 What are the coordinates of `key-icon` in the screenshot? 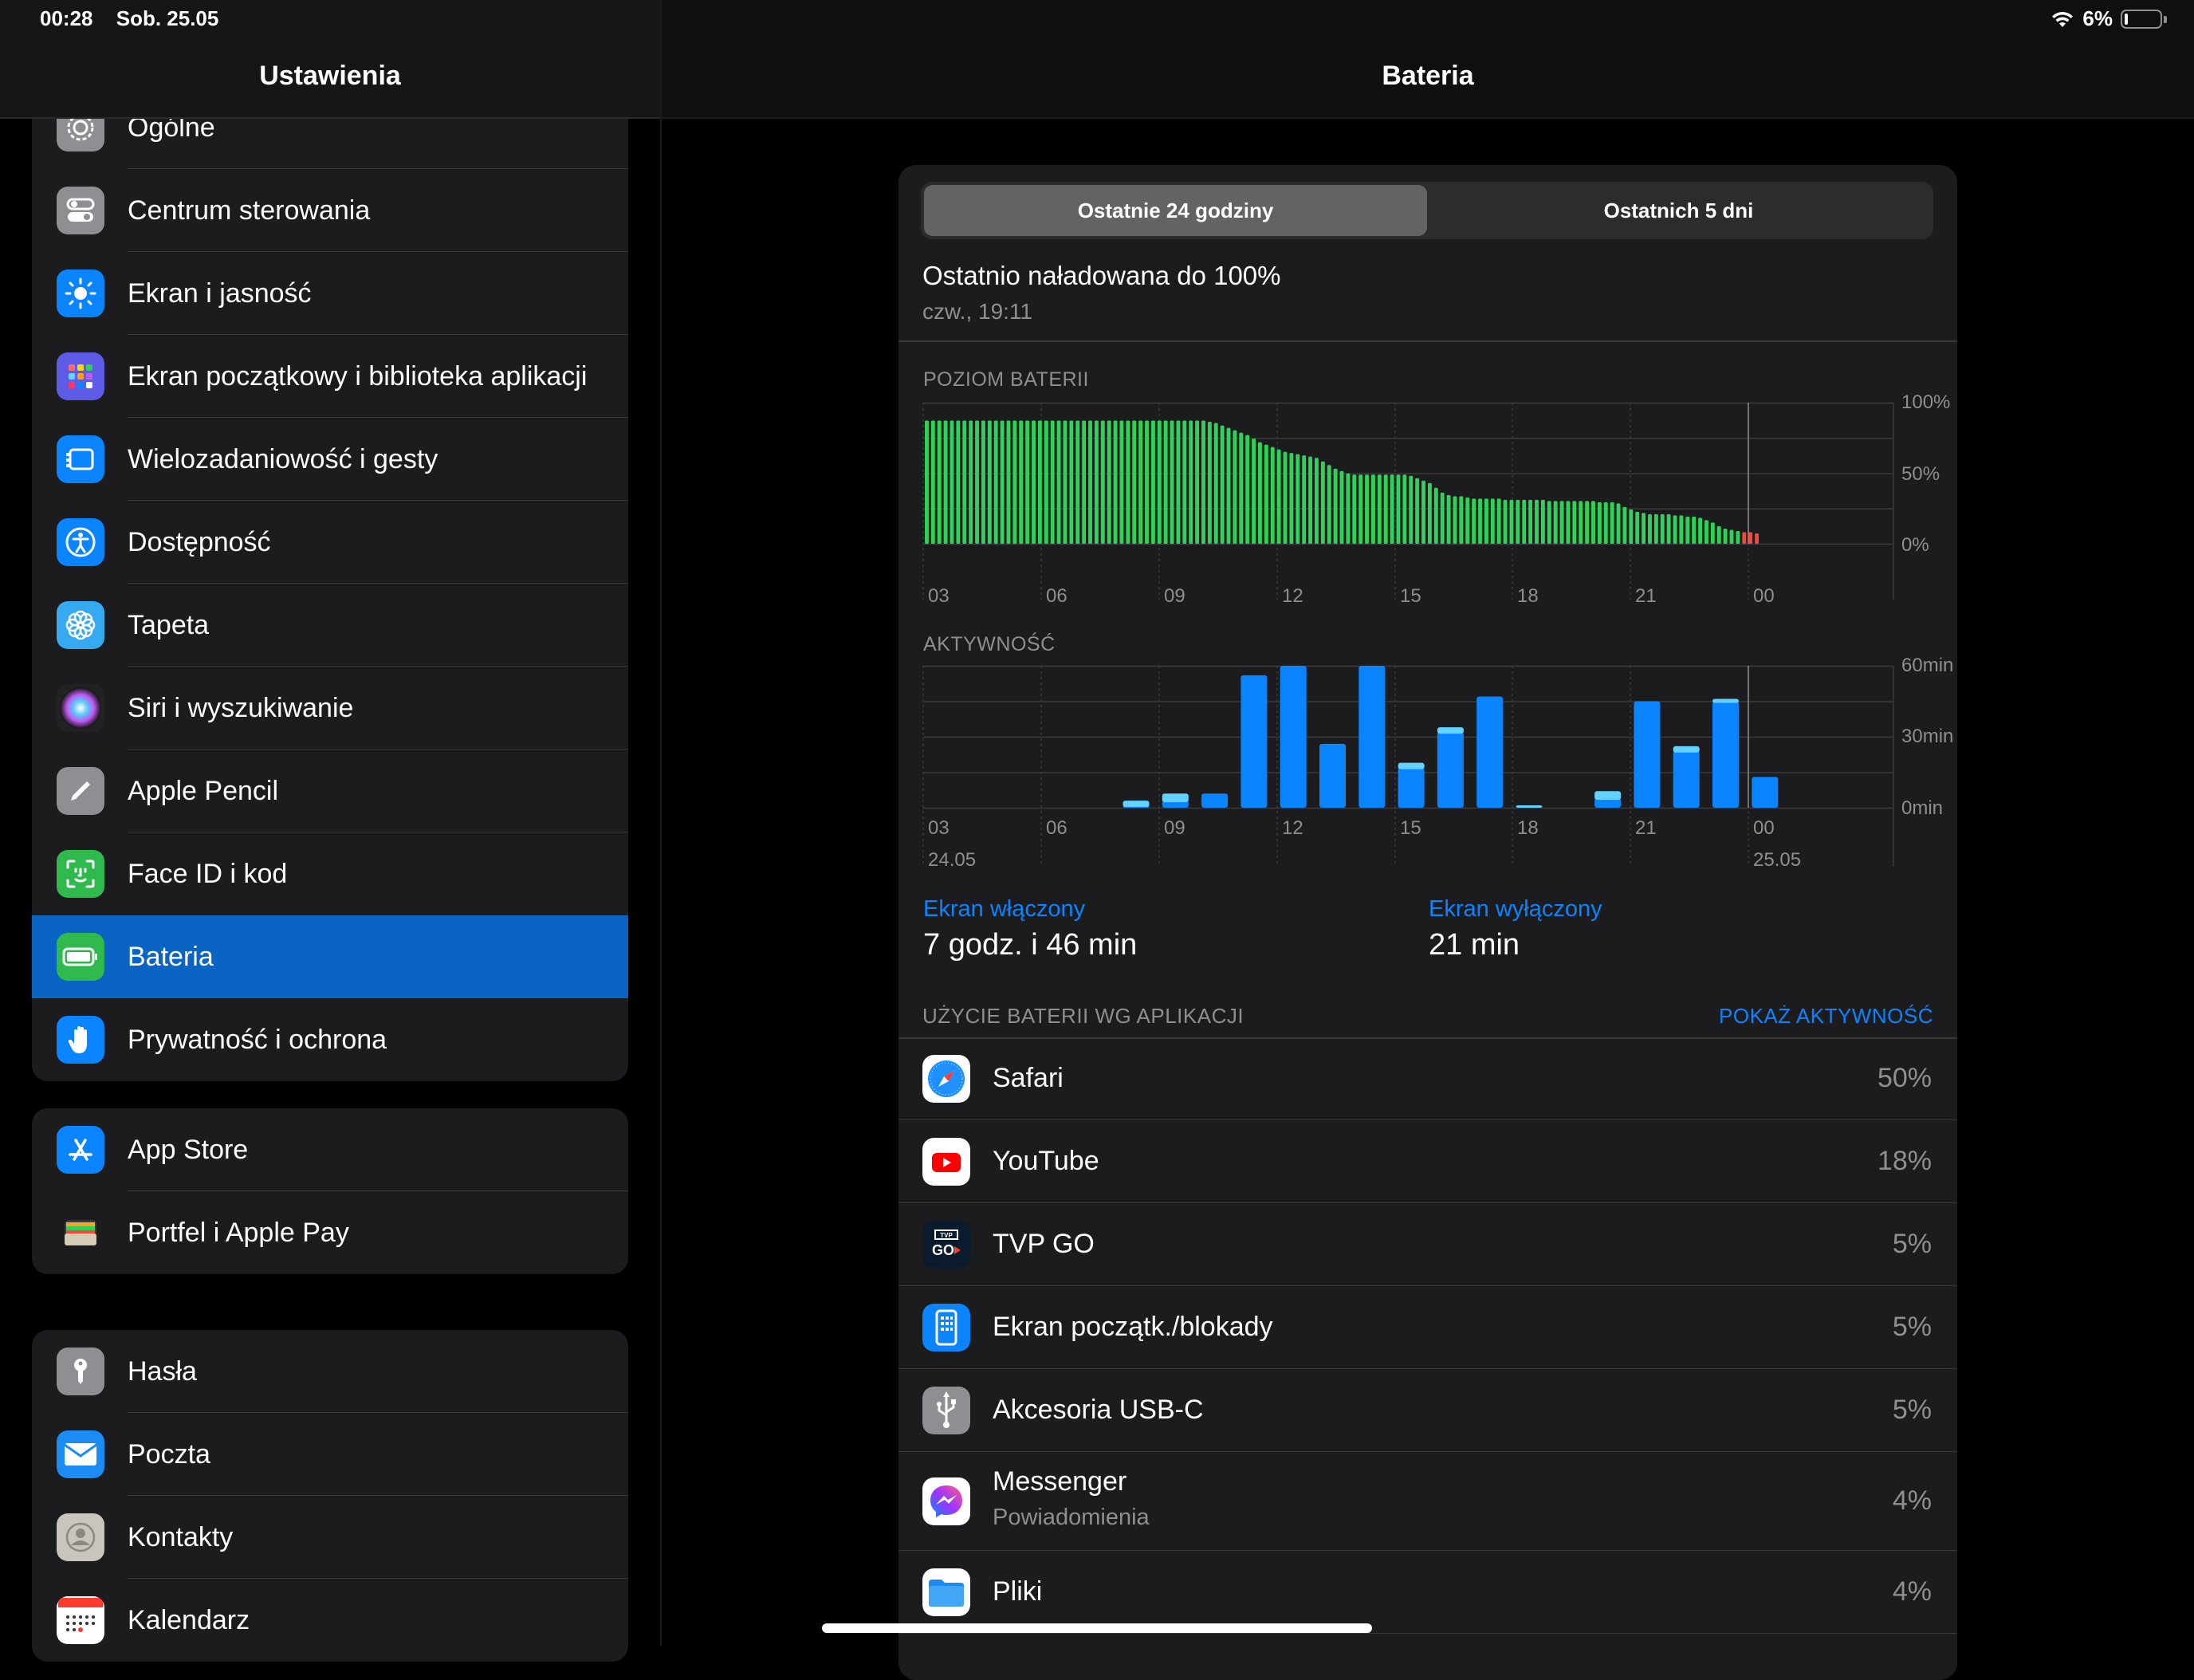 It's located at (81, 1371).